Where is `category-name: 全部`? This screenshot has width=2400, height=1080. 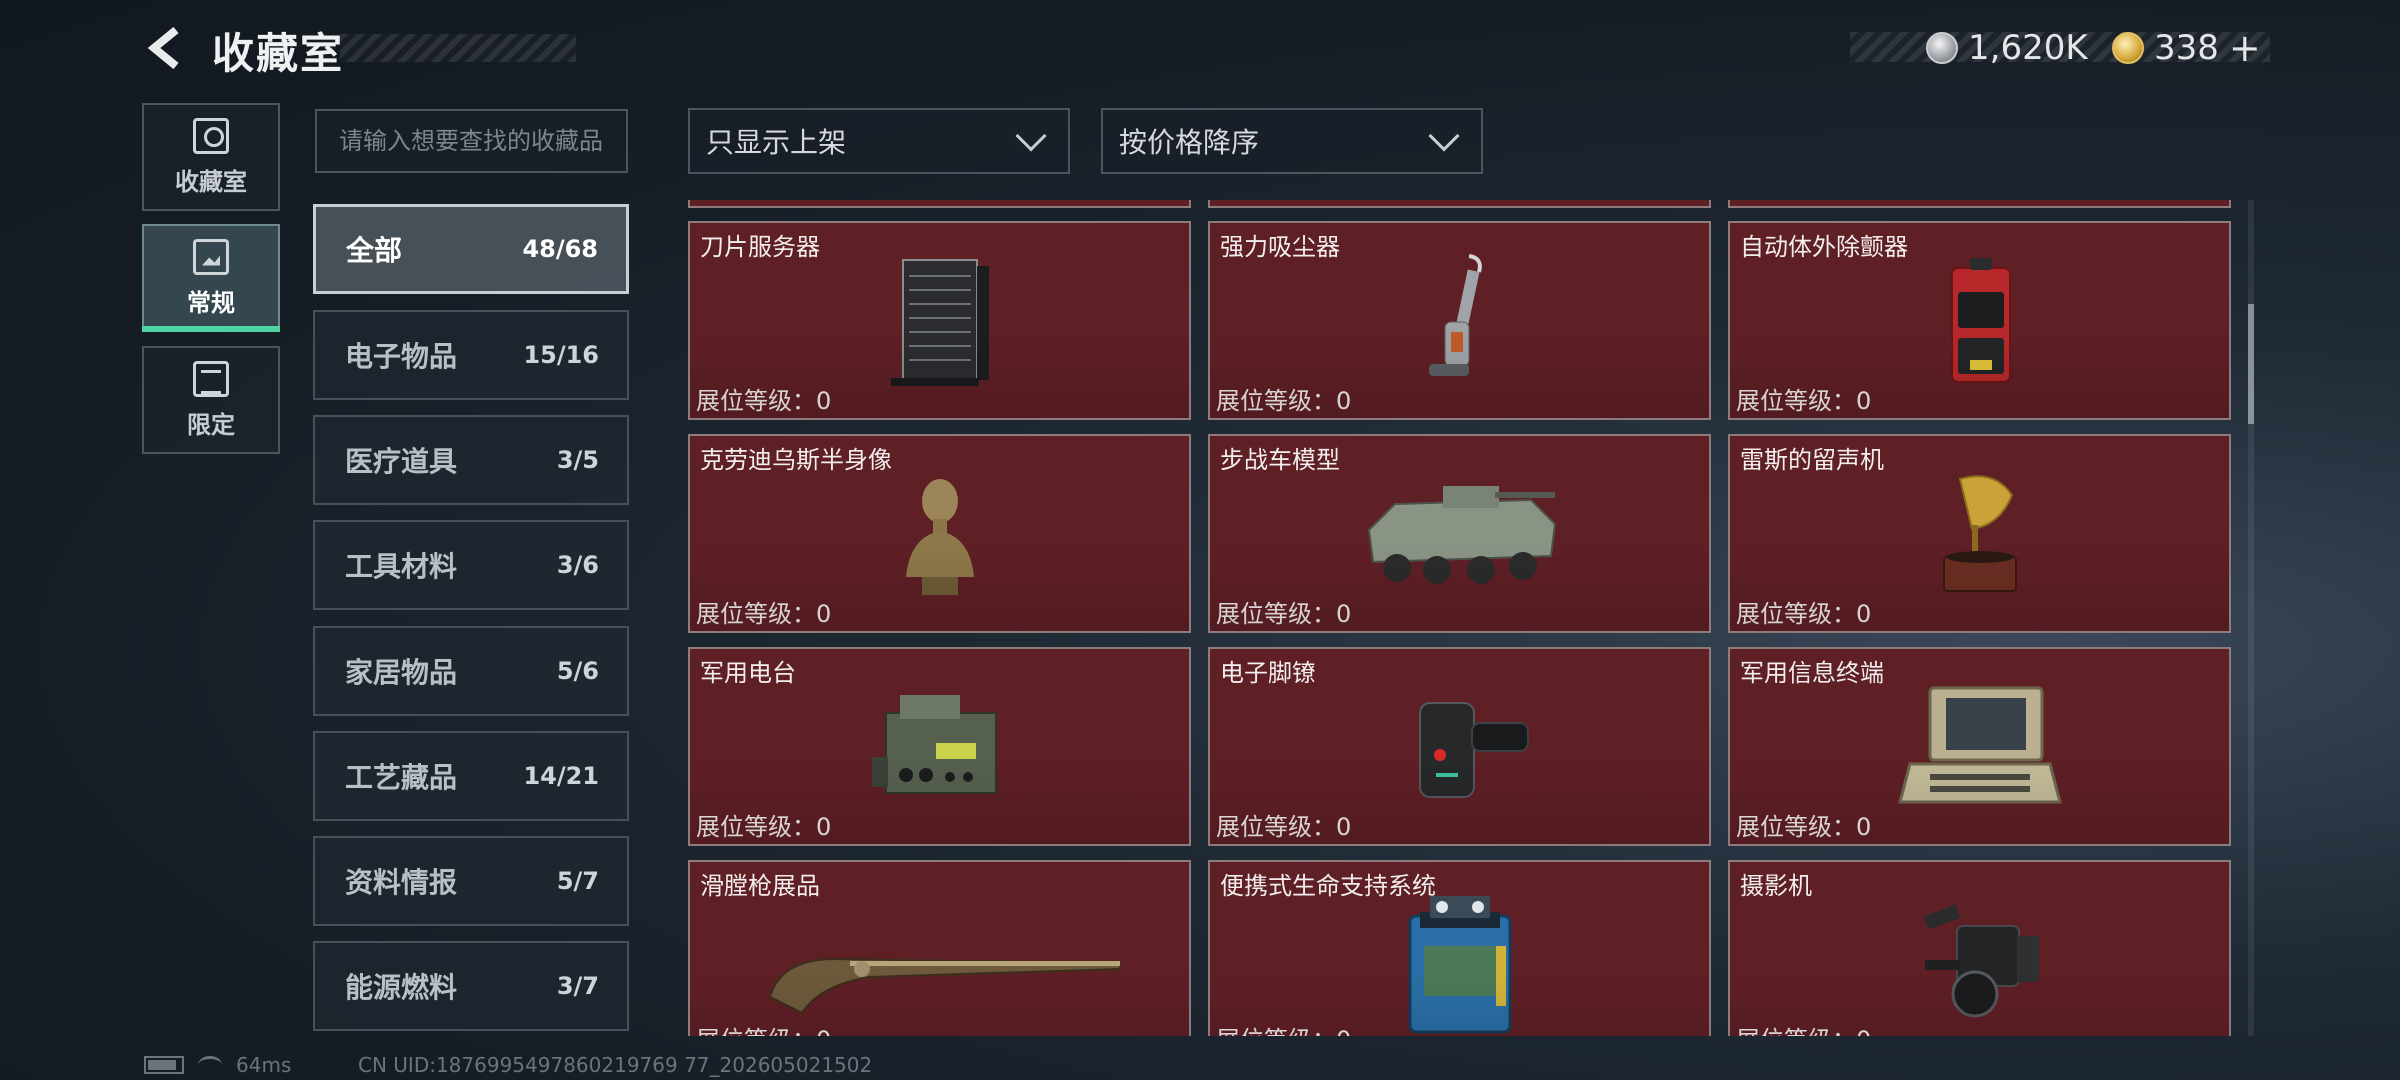 category-name: 全部 is located at coordinates (374, 250).